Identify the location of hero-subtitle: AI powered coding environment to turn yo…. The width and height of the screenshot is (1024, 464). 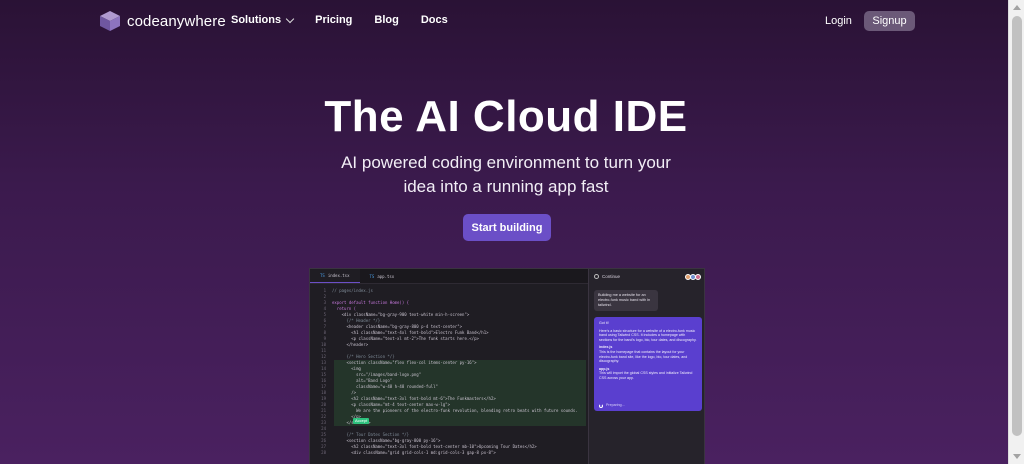
(504, 175).